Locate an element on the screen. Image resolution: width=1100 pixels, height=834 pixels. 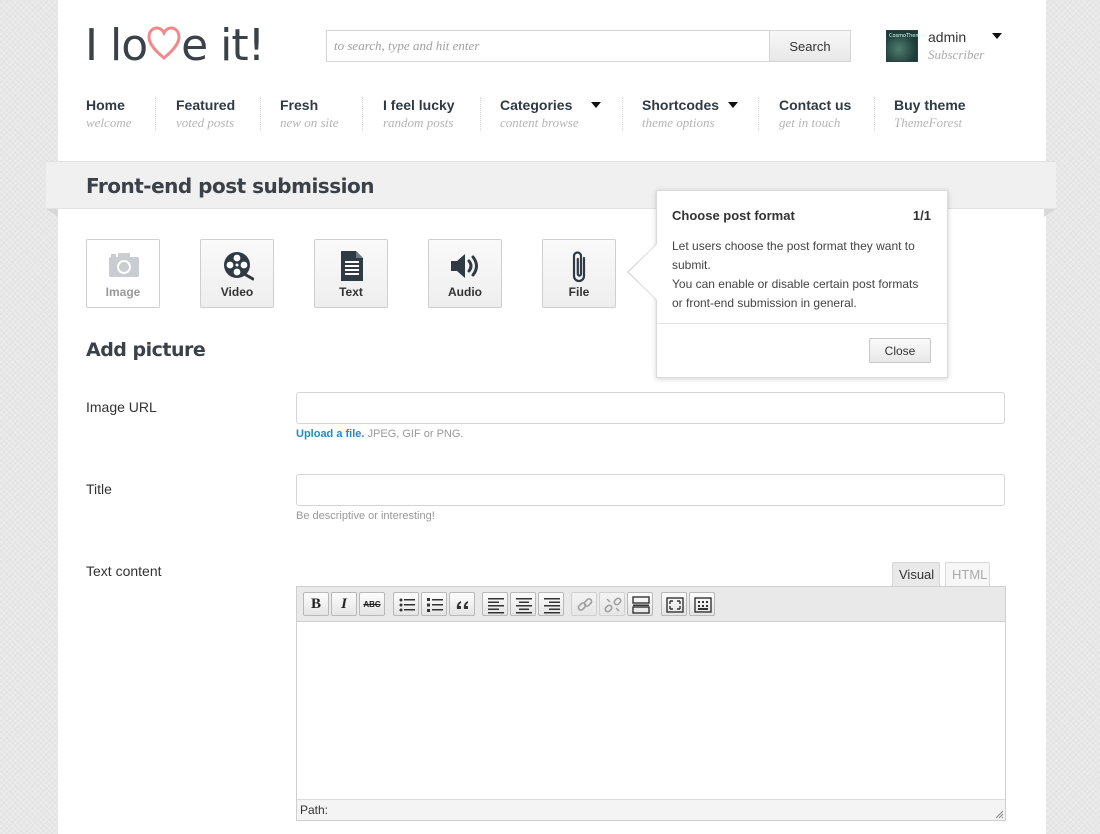
nav-label: Home is located at coordinates (105, 105).